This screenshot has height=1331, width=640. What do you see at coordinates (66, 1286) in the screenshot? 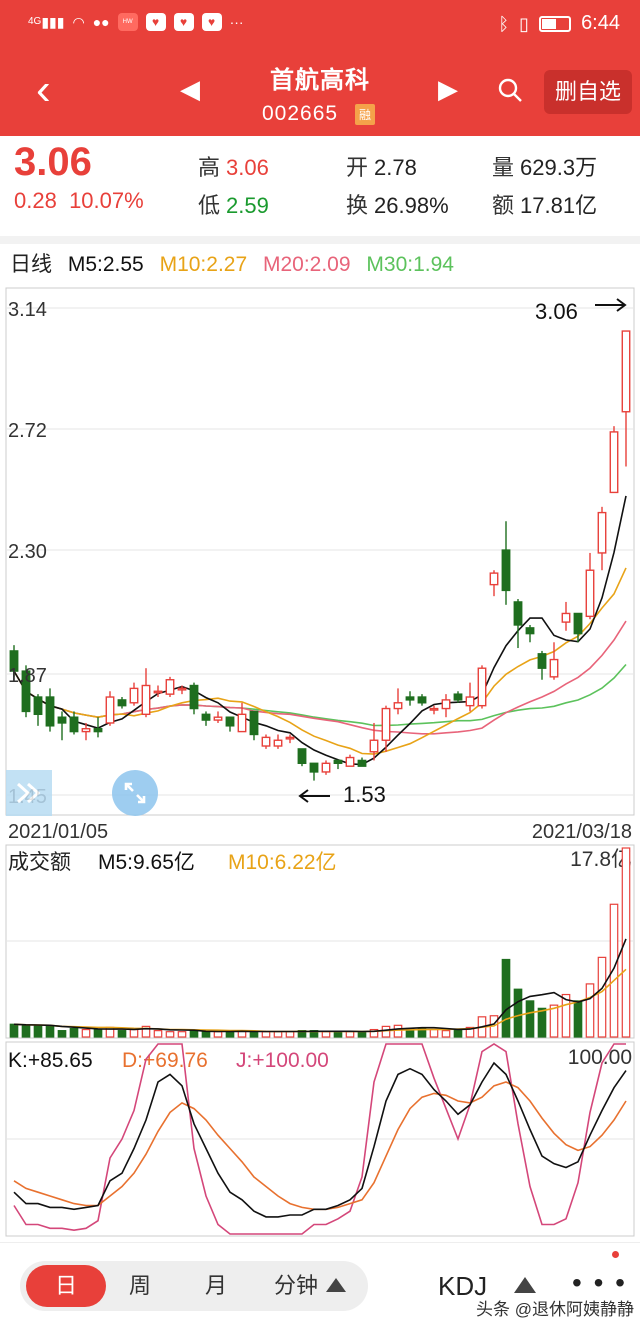
I see `tab-day: 日` at bounding box center [66, 1286].